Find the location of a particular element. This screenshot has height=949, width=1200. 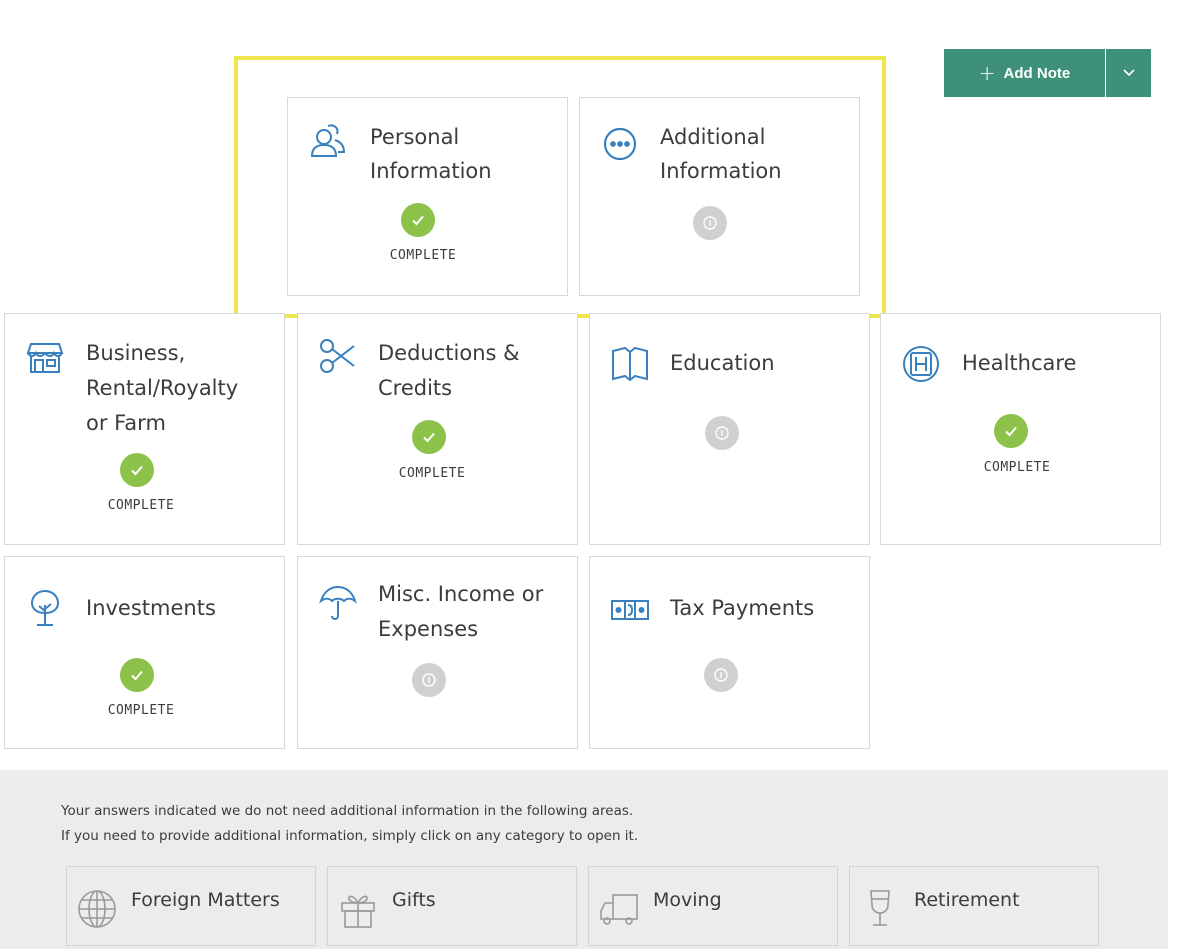

tile-education: Education is located at coordinates (729, 429).